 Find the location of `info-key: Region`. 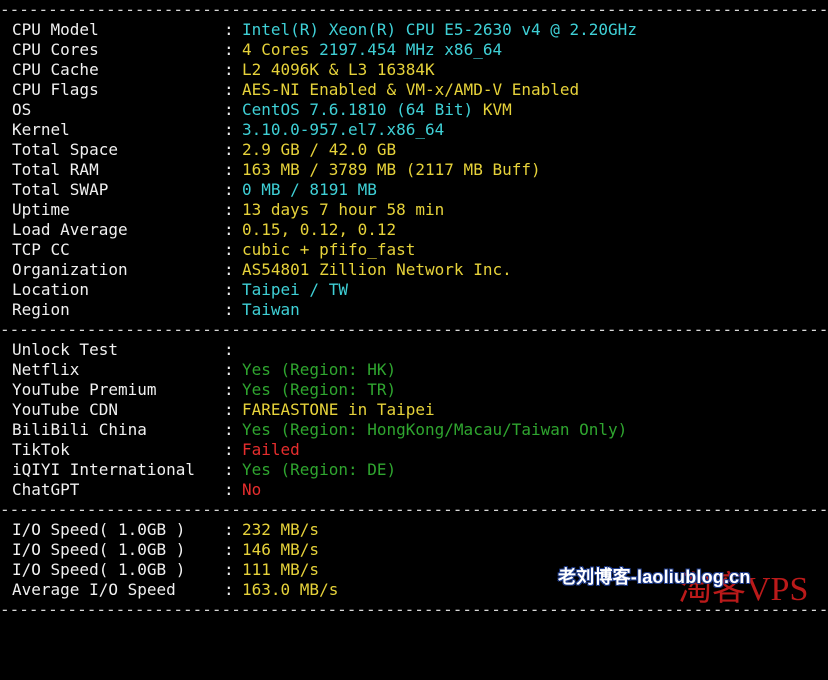

info-key: Region is located at coordinates (41, 309).